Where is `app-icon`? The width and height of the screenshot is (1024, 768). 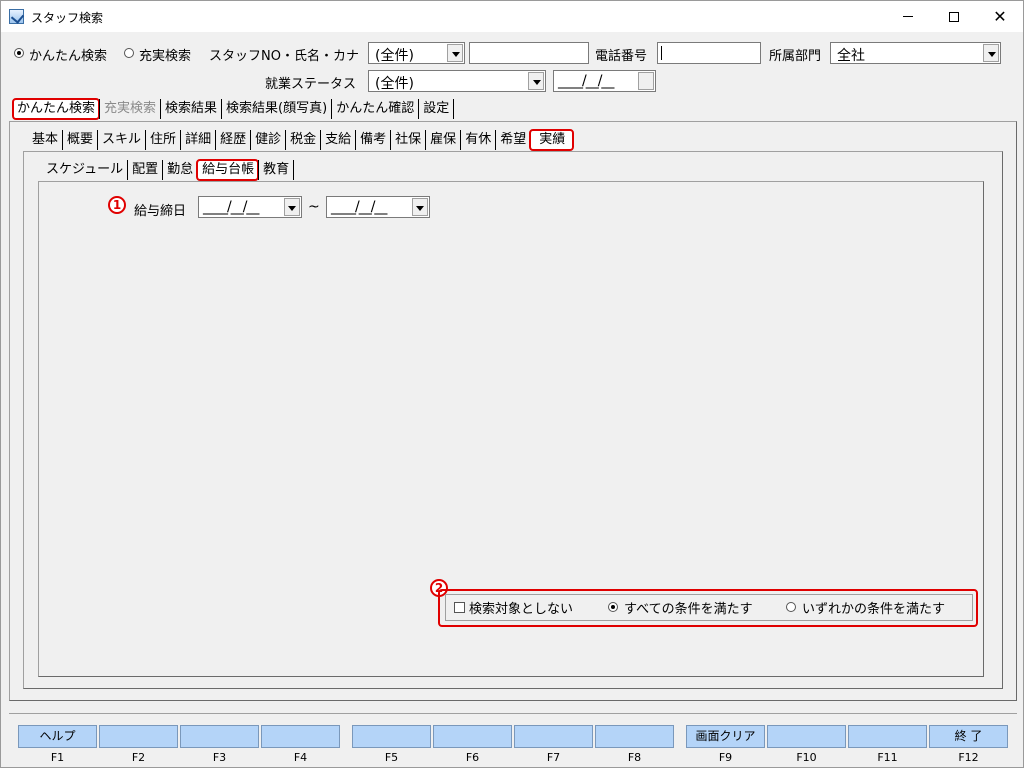 app-icon is located at coordinates (16, 16).